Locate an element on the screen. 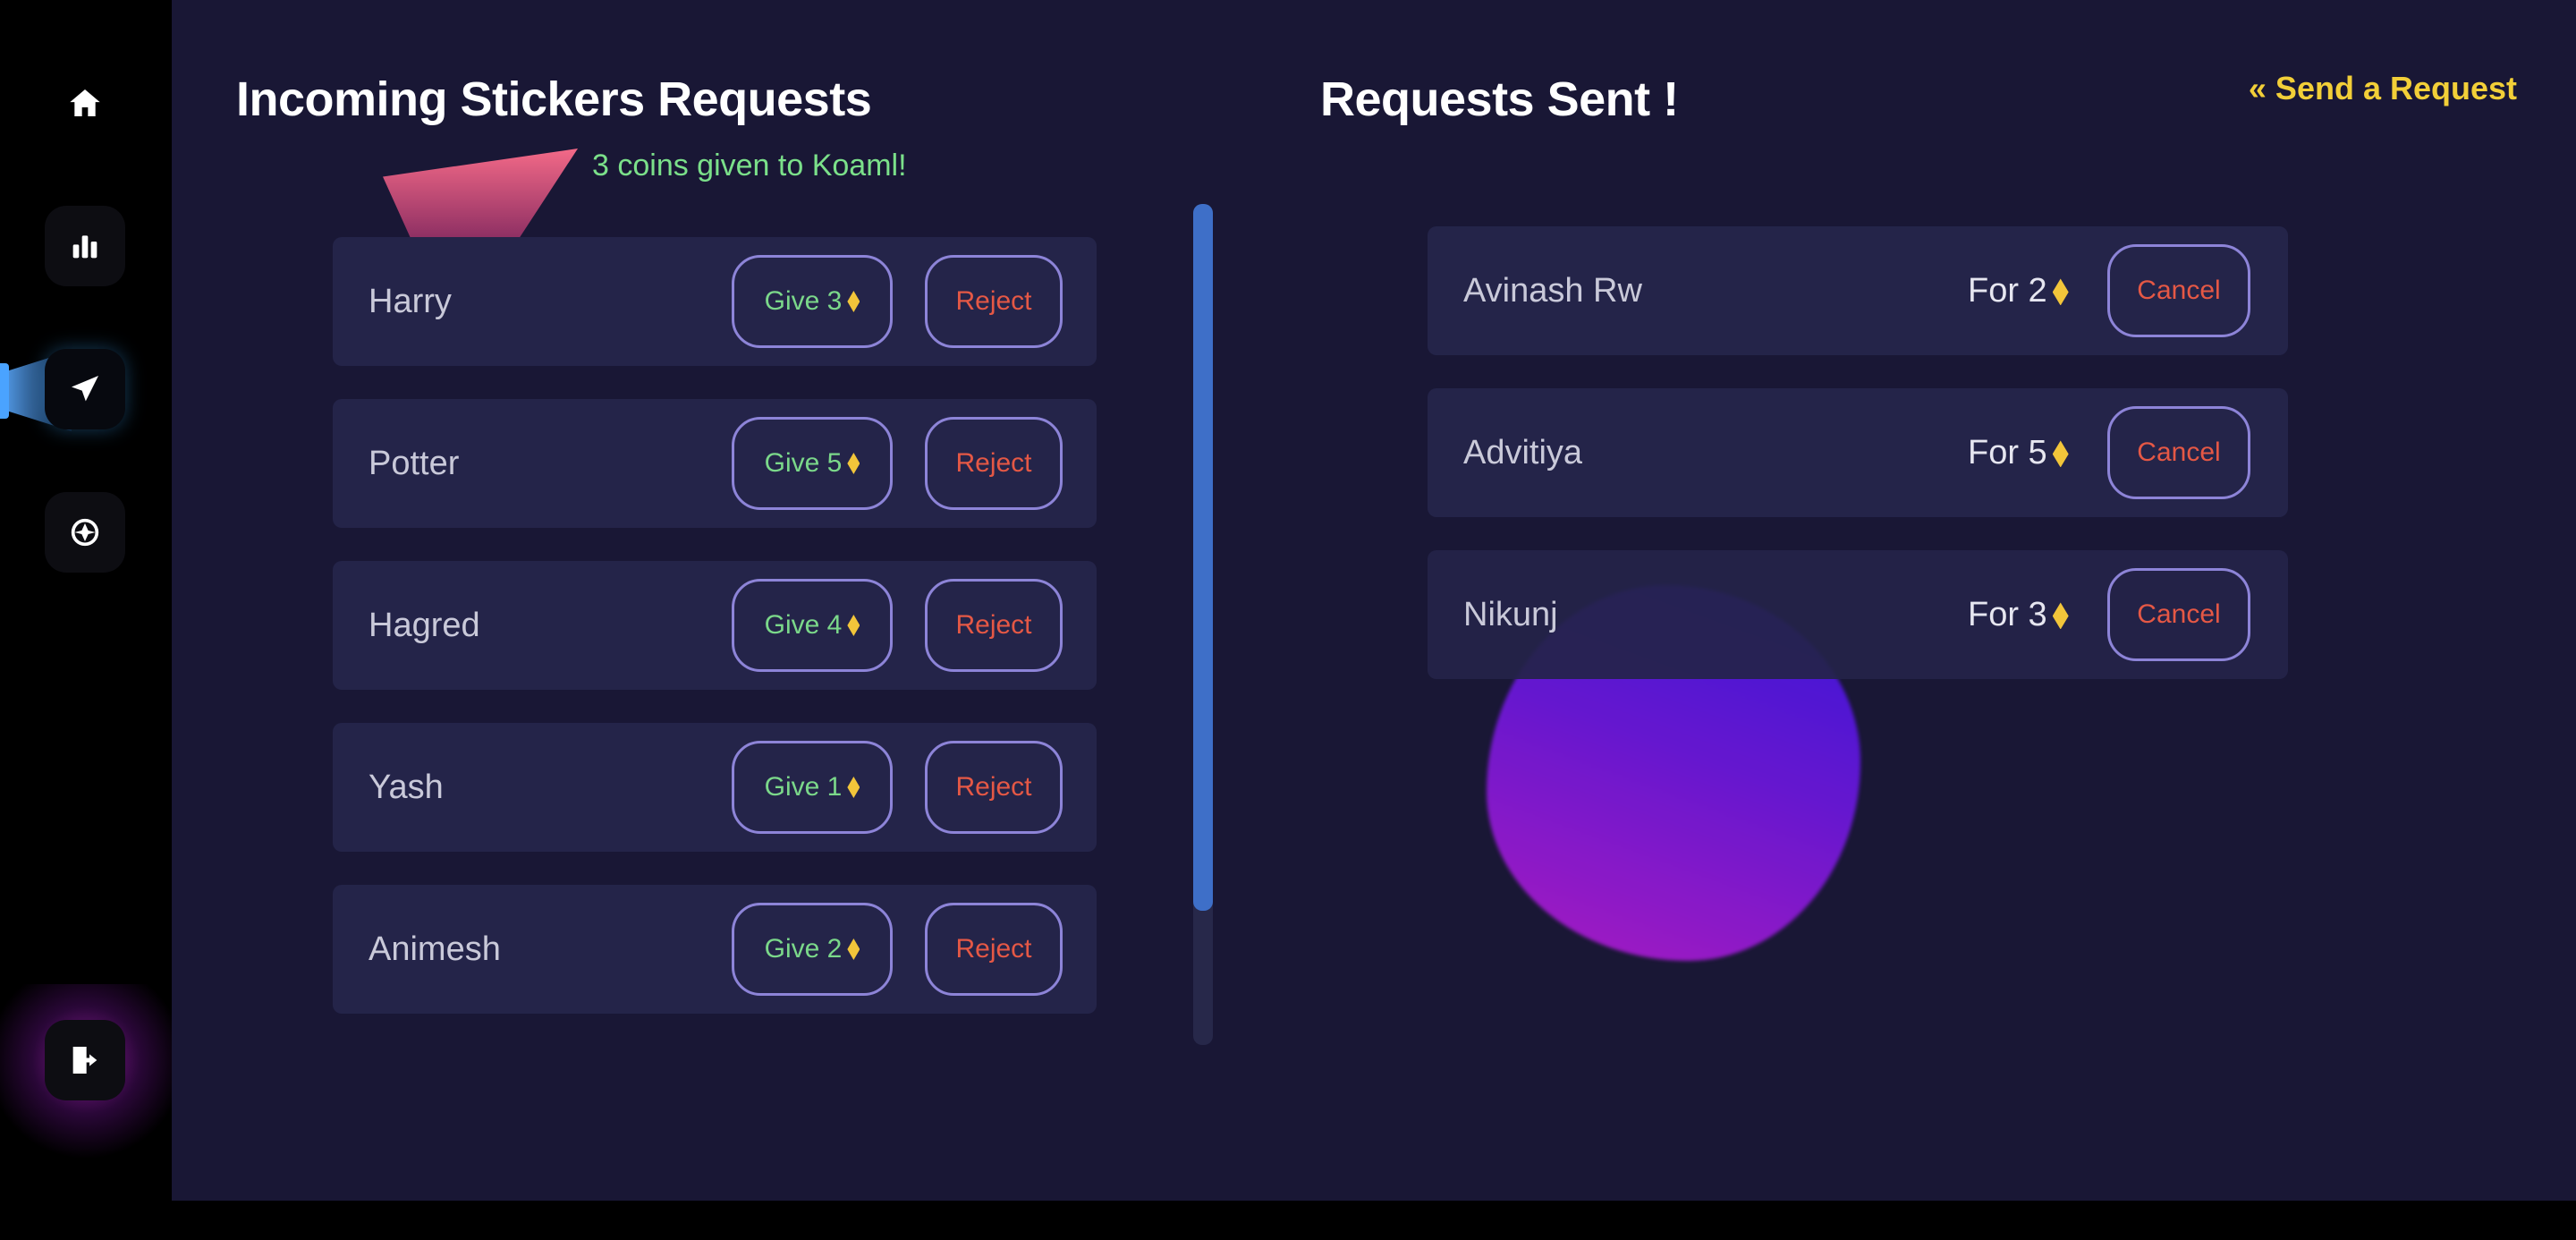  for-amount: For 3 is located at coordinates (2018, 615).